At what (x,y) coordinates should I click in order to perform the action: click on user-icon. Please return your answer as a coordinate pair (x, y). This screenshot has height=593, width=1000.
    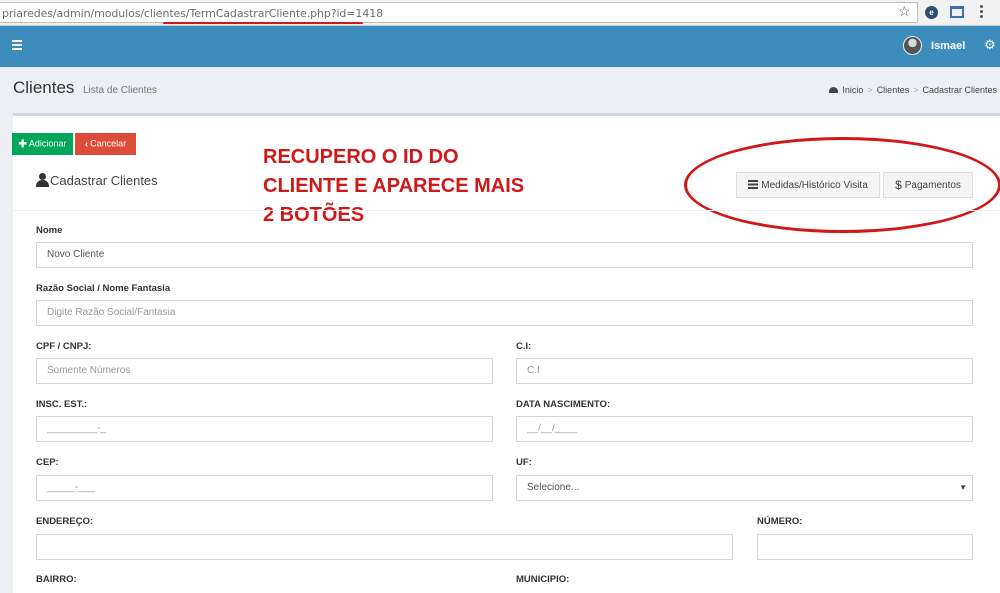
    Looking at the image, I should click on (42, 180).